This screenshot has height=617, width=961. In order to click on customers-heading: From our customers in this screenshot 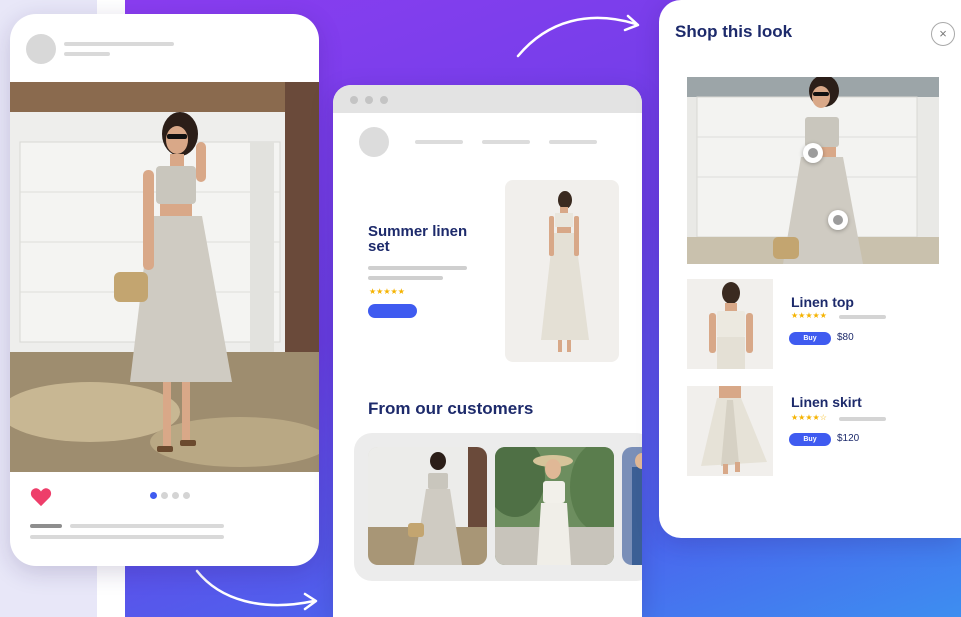, I will do `click(451, 408)`.